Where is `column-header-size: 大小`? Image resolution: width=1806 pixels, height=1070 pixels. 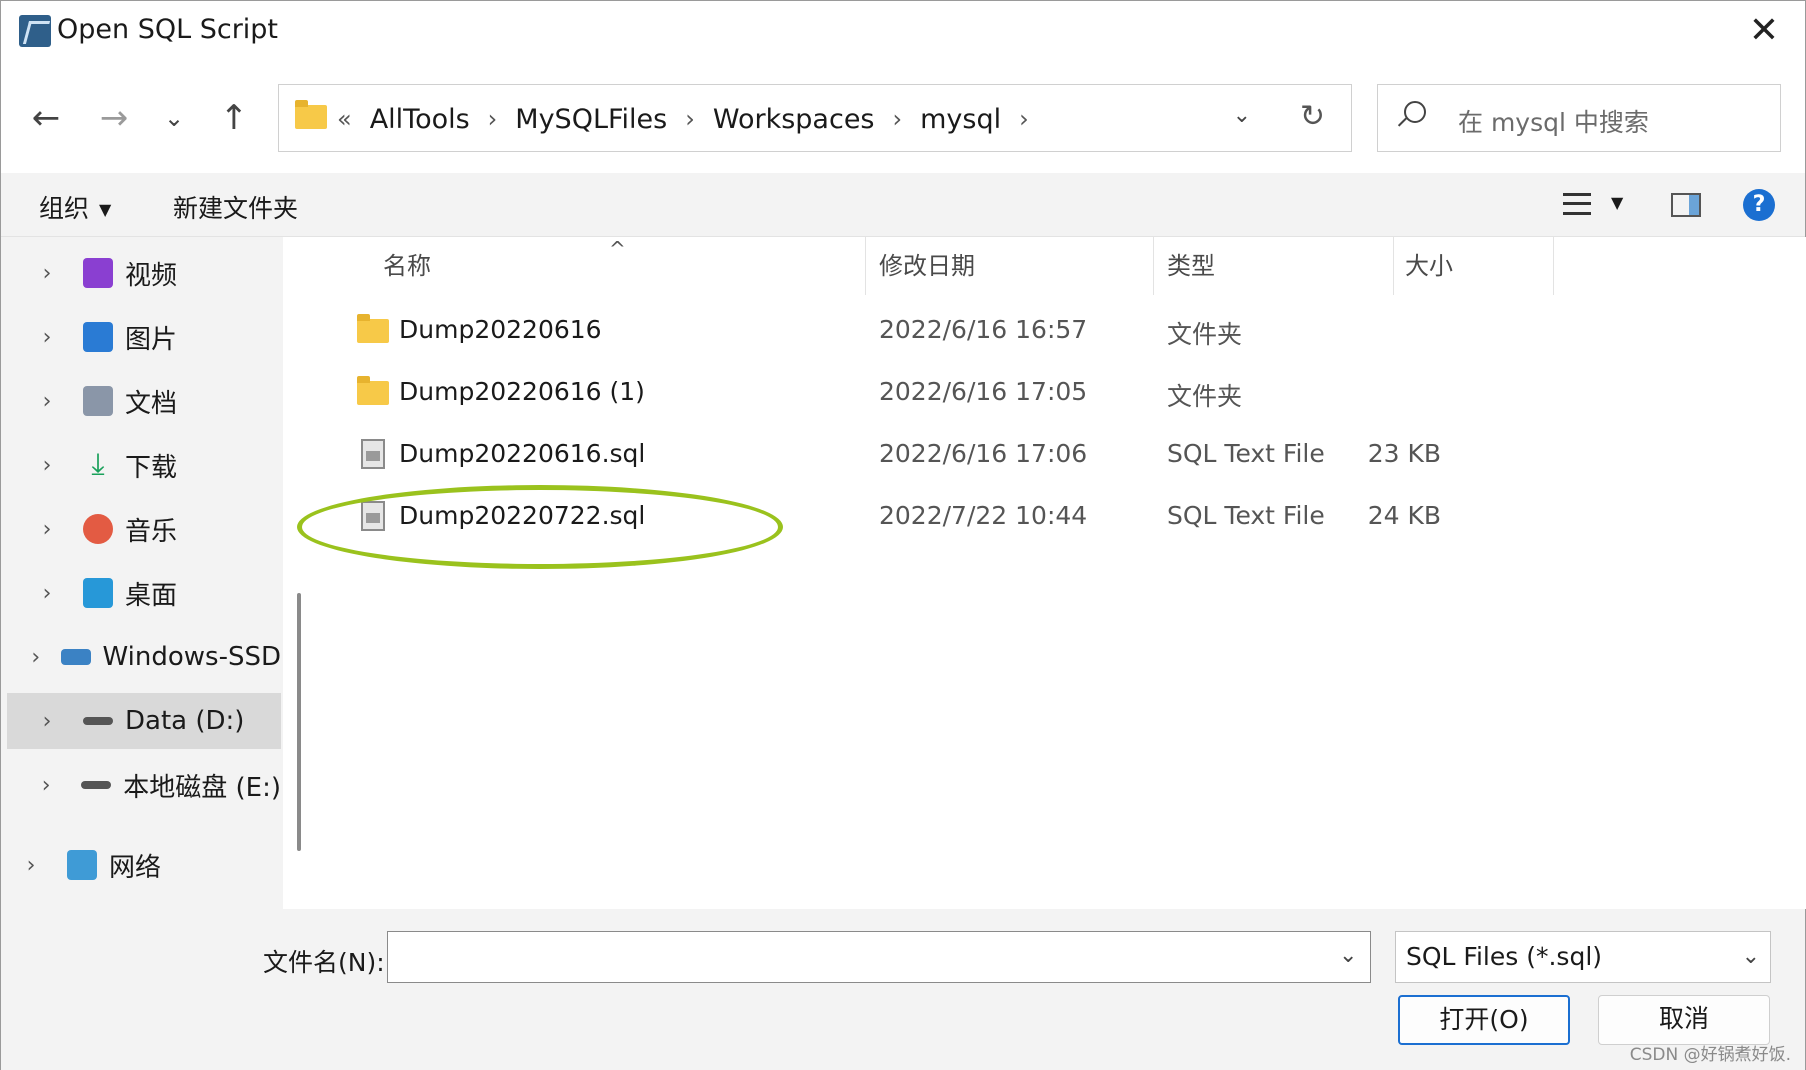
column-header-size: 大小 is located at coordinates (1429, 266).